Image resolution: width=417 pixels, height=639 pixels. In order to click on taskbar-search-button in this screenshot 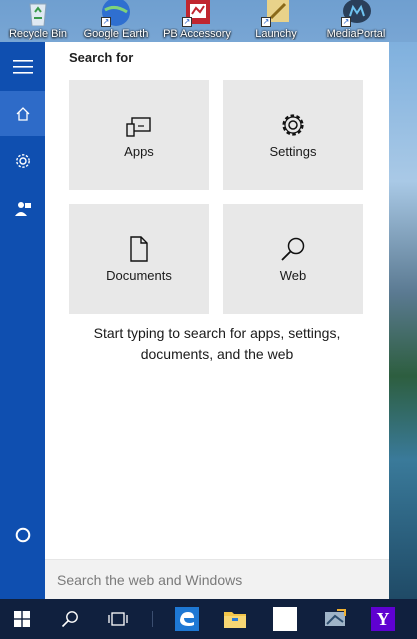, I will do `click(70, 619)`.